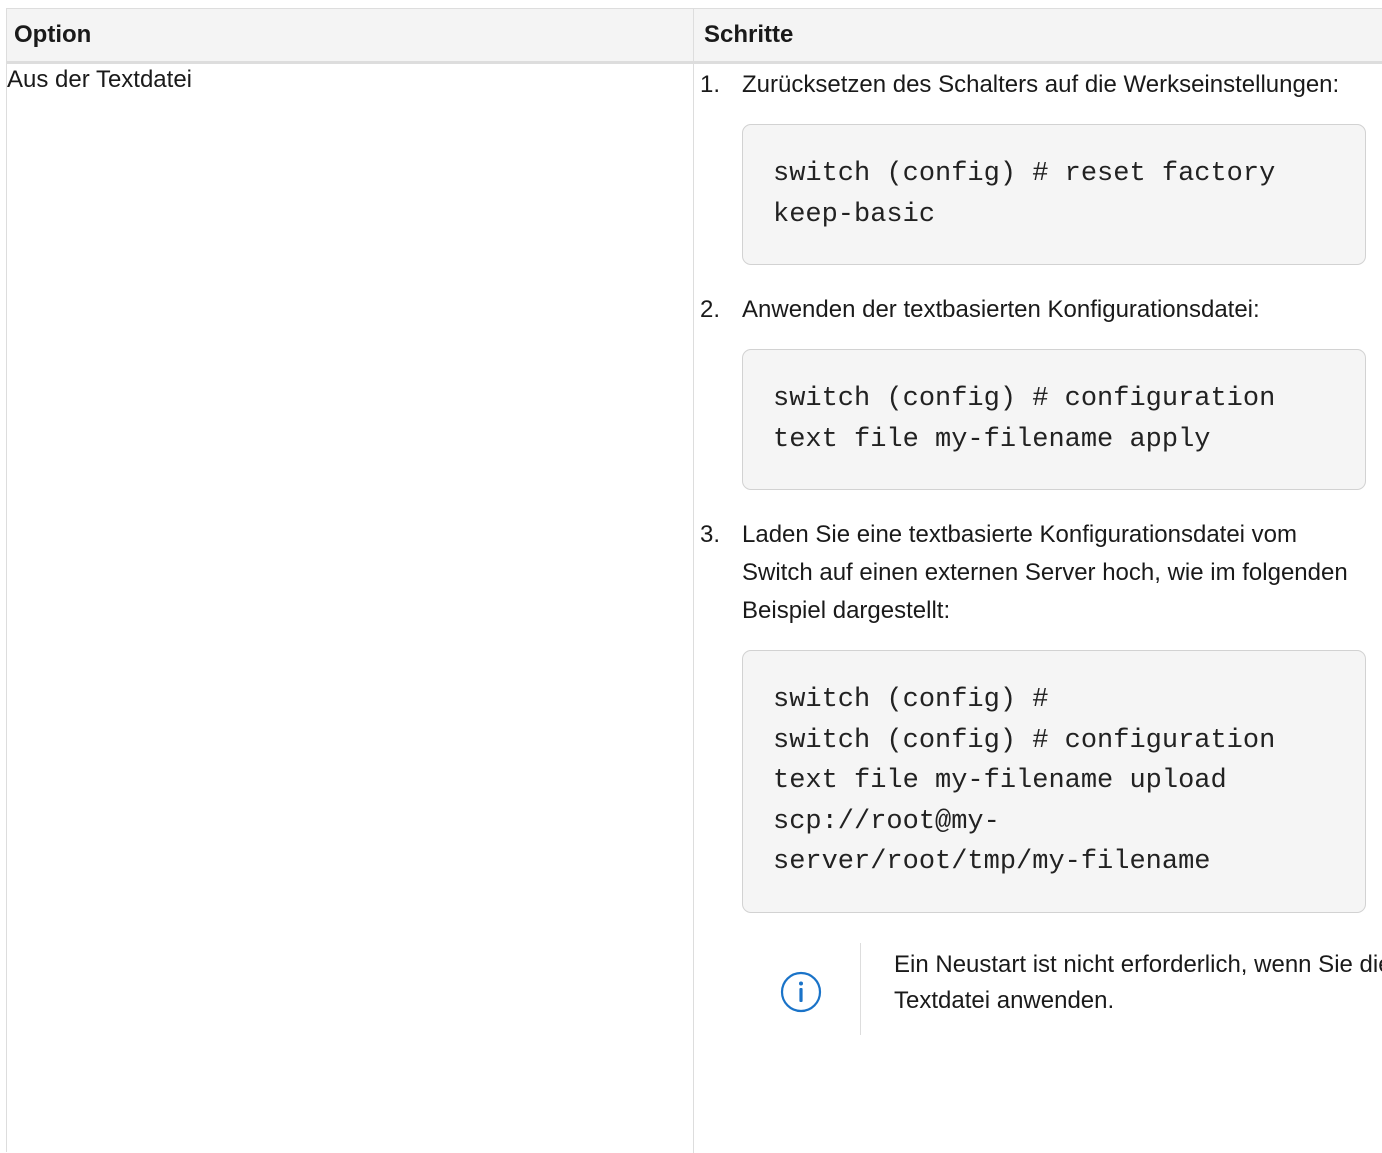 The height and width of the screenshot is (1153, 1382). What do you see at coordinates (53, 34) in the screenshot?
I see `column-header-option: Option` at bounding box center [53, 34].